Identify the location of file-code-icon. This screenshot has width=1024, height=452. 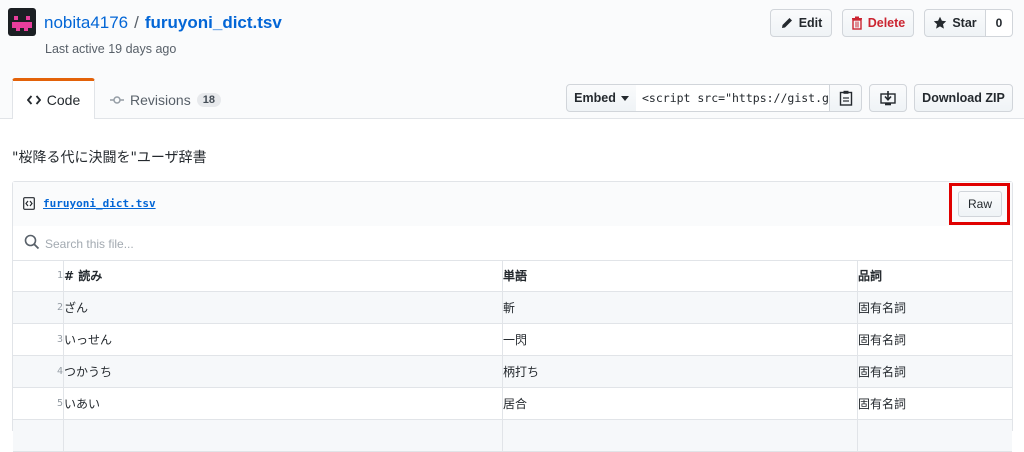
(29, 203).